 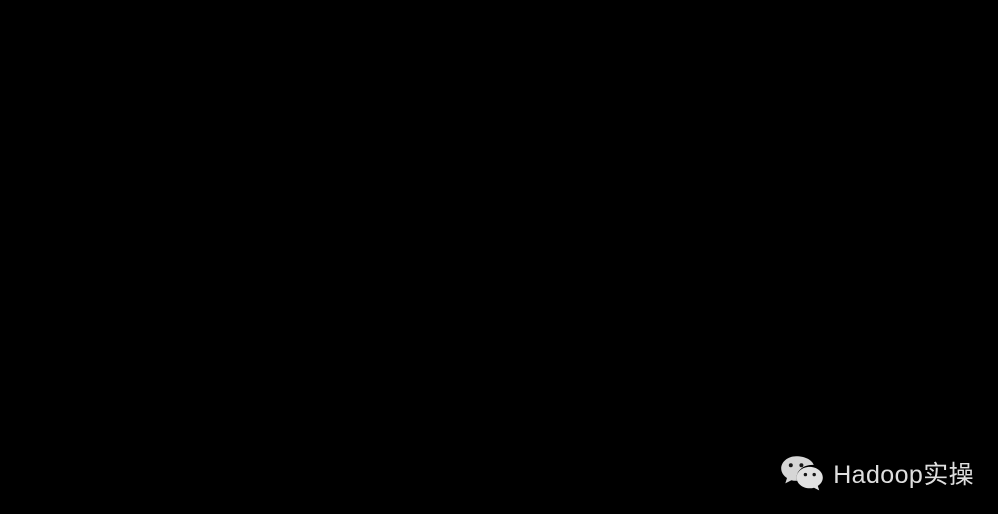 I want to click on wechat-icon, so click(x=802, y=473).